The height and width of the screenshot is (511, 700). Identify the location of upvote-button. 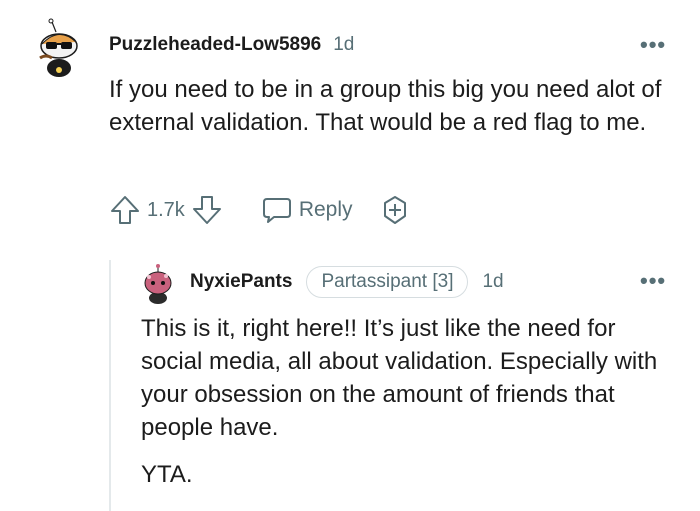
(125, 210).